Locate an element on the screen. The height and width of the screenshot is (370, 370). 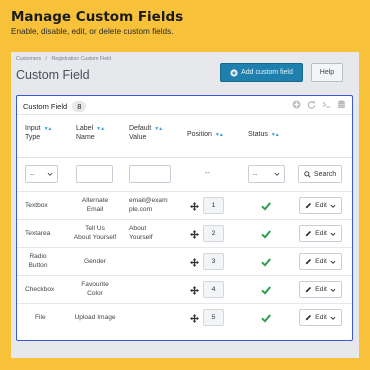
position-value: 1 is located at coordinates (213, 205).